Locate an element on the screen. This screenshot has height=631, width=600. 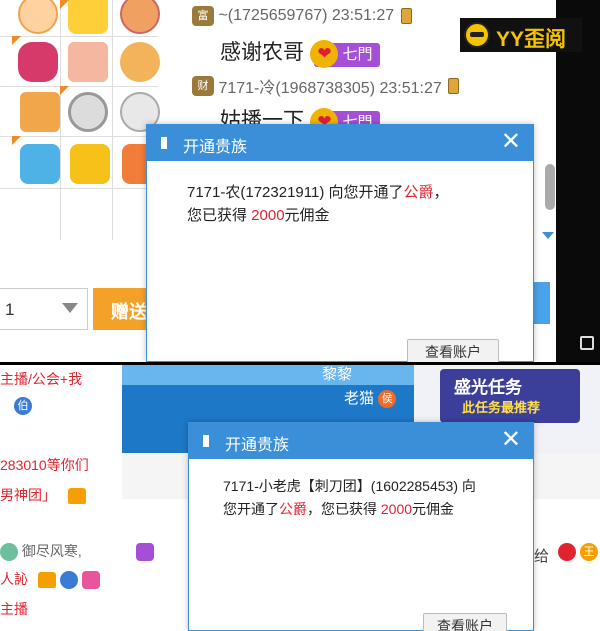
viewer-name: 黎黎 is located at coordinates (337, 374).